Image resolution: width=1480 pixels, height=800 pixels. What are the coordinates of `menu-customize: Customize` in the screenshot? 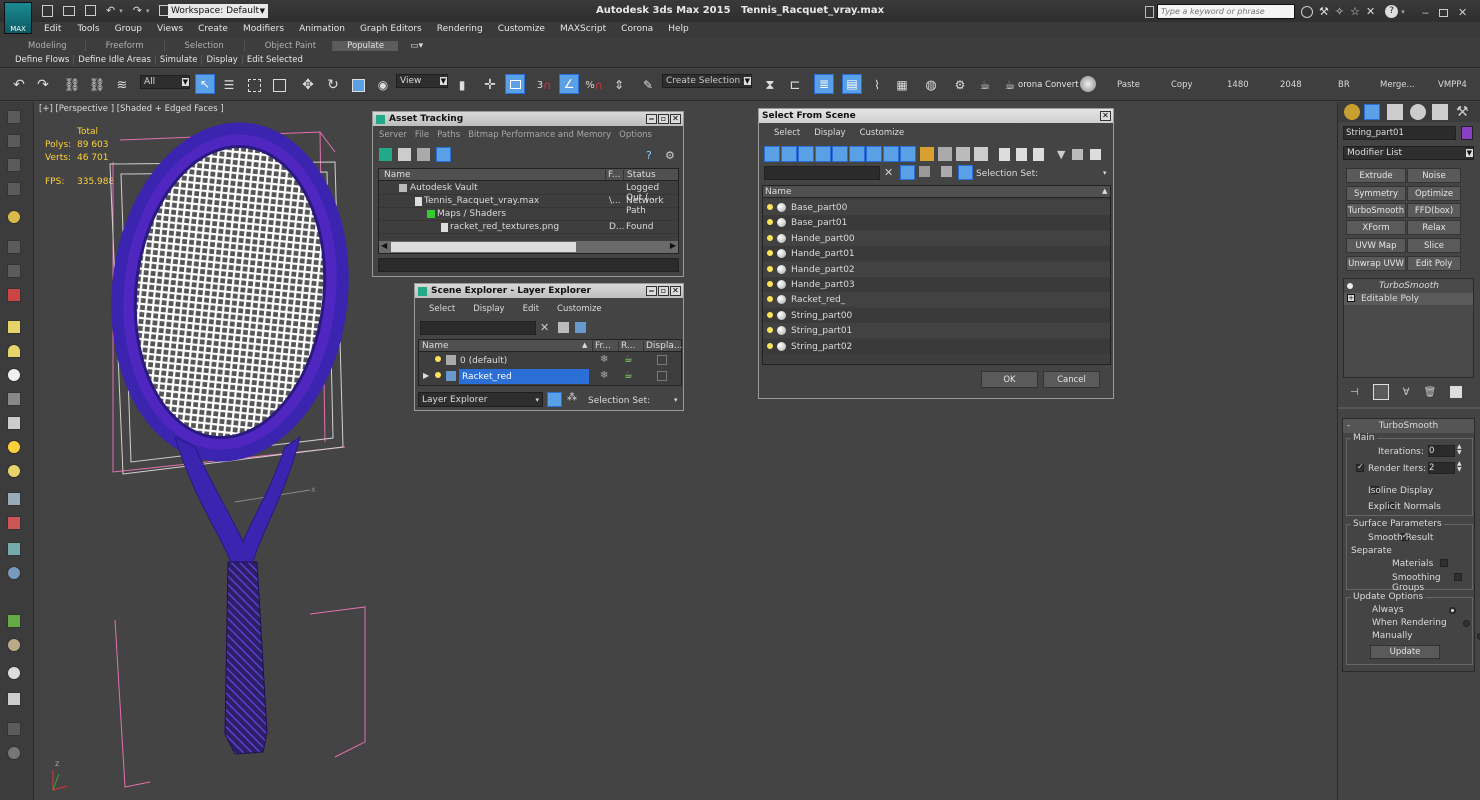 It's located at (521, 29).